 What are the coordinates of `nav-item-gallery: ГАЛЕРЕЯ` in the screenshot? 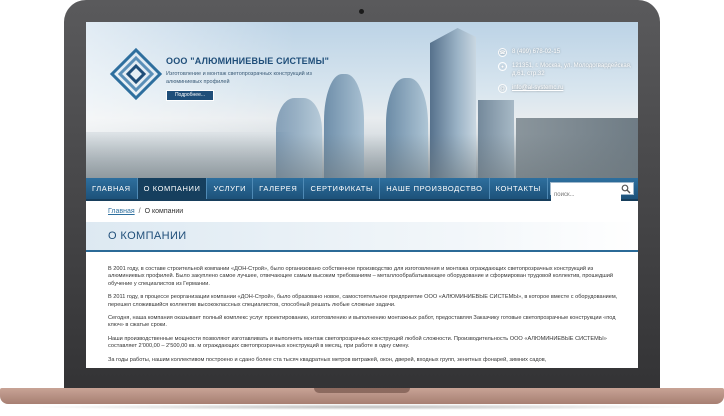 It's located at (279, 188).